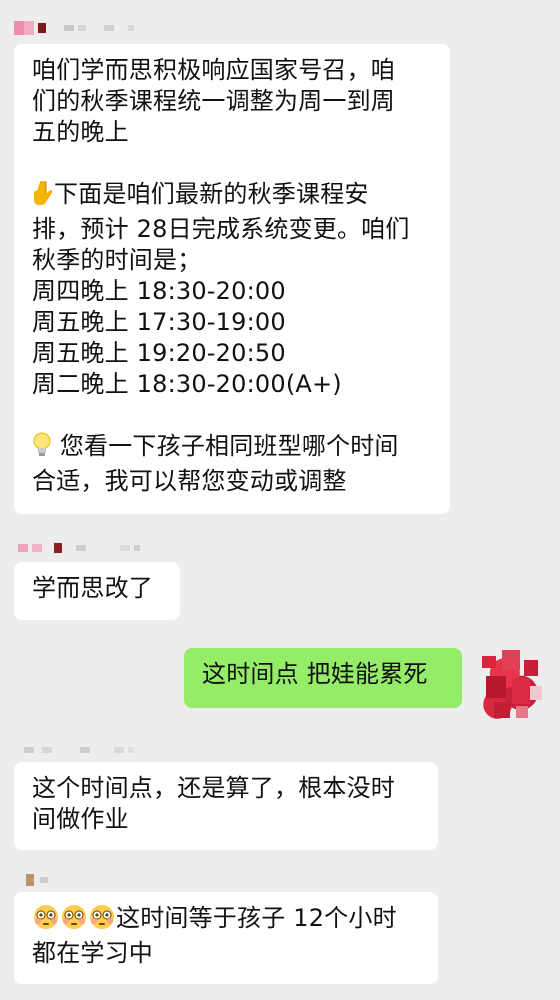  What do you see at coordinates (512, 685) in the screenshot?
I see `avatar` at bounding box center [512, 685].